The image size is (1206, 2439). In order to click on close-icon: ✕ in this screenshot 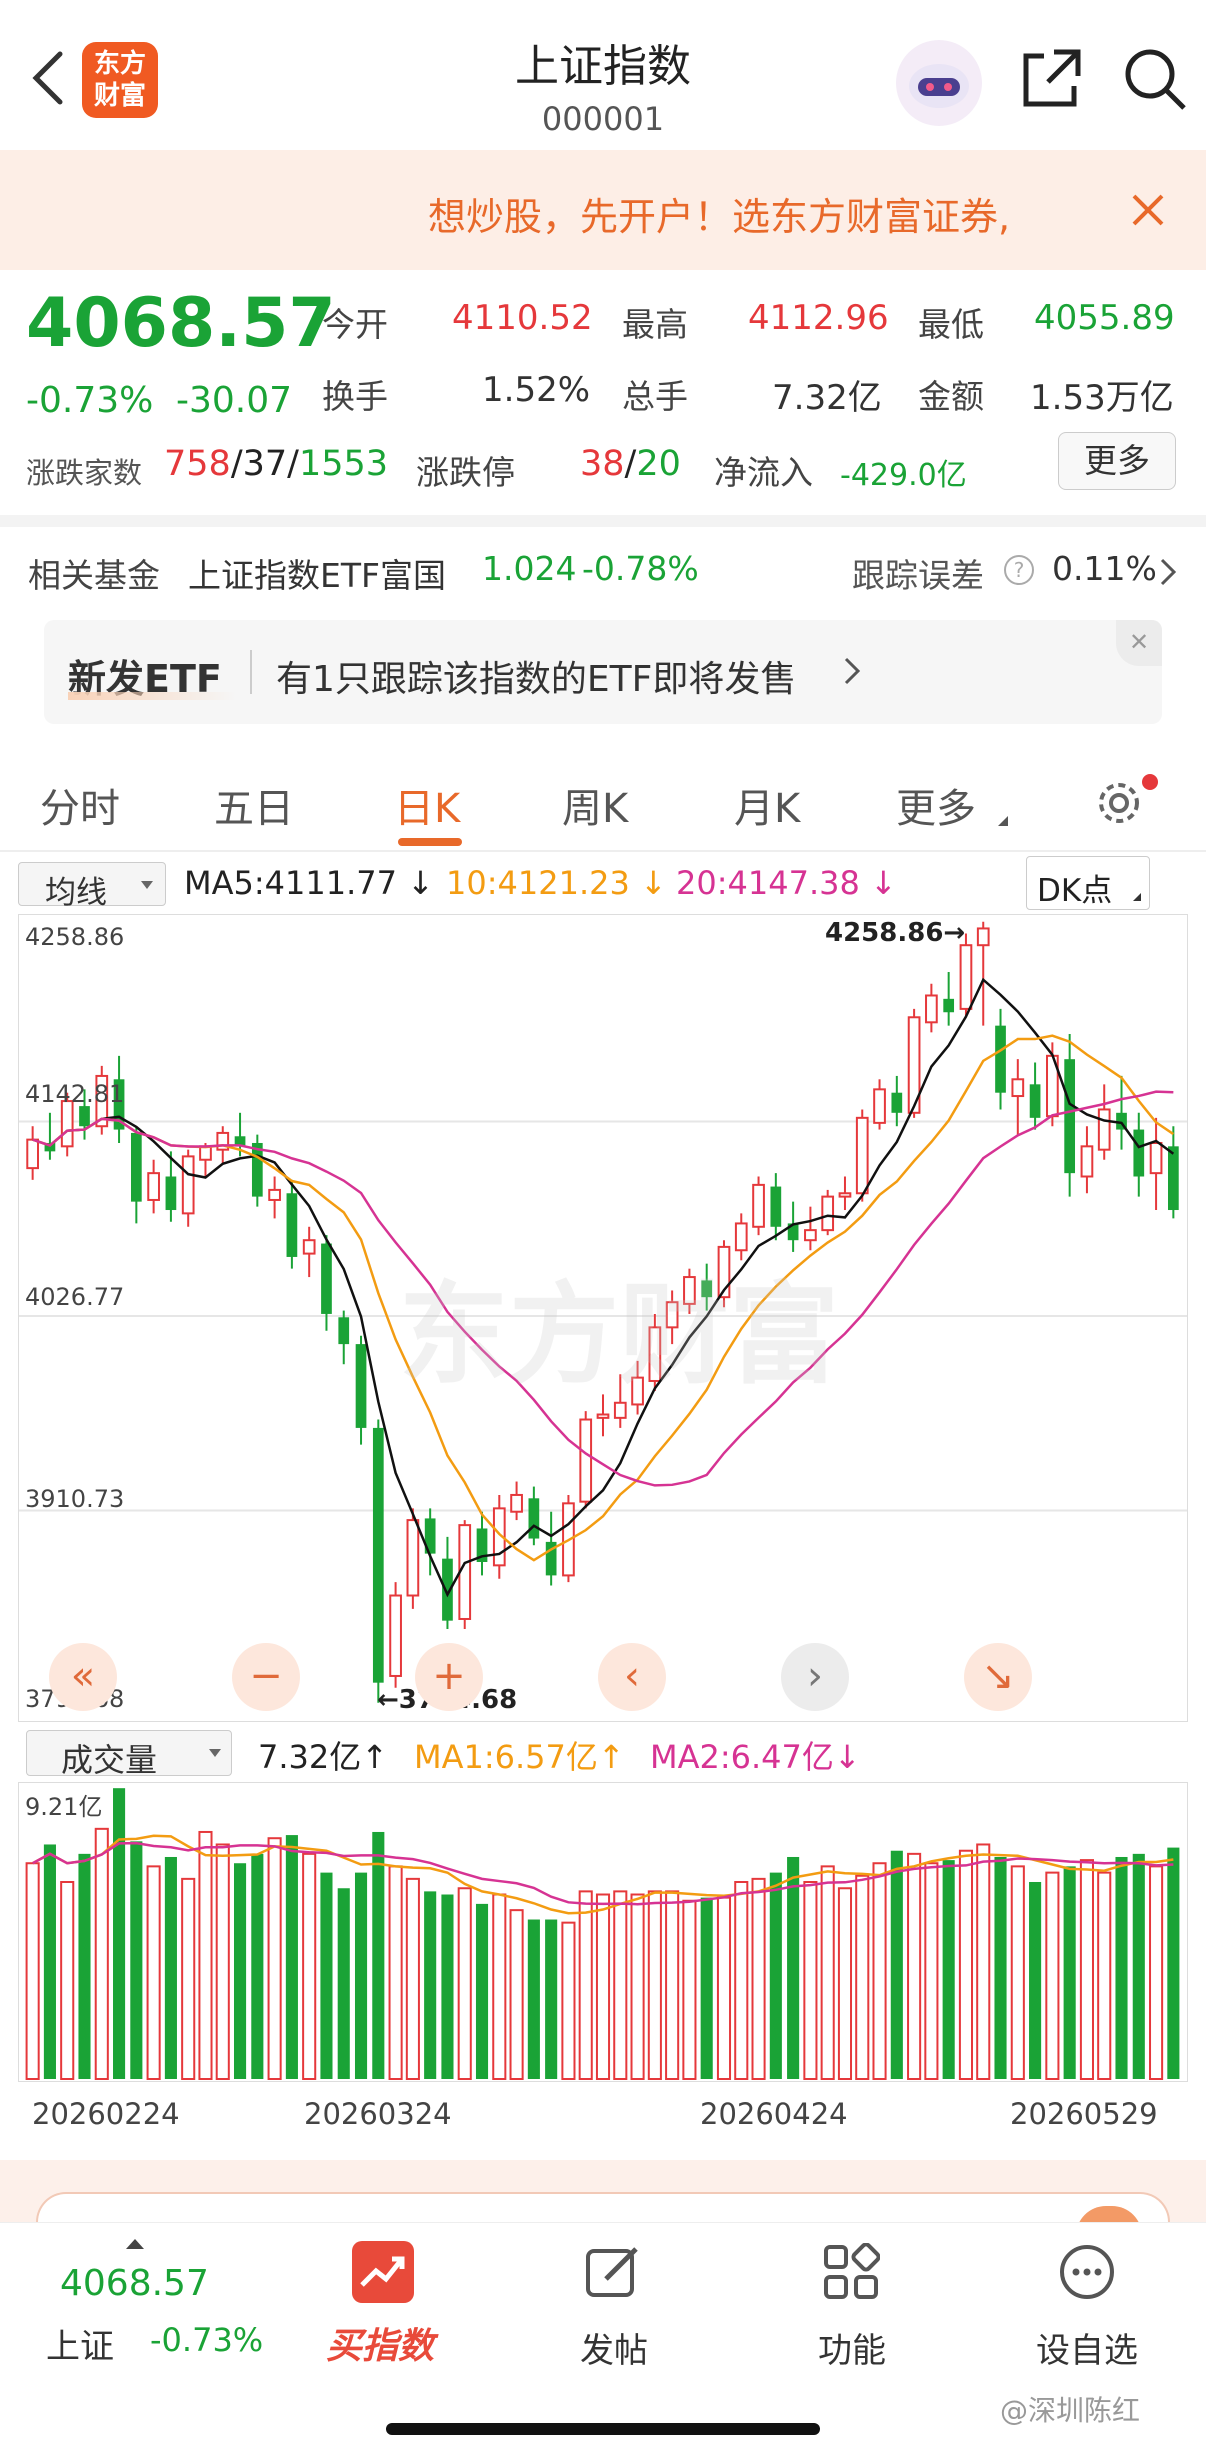, I will do `click(1139, 643)`.